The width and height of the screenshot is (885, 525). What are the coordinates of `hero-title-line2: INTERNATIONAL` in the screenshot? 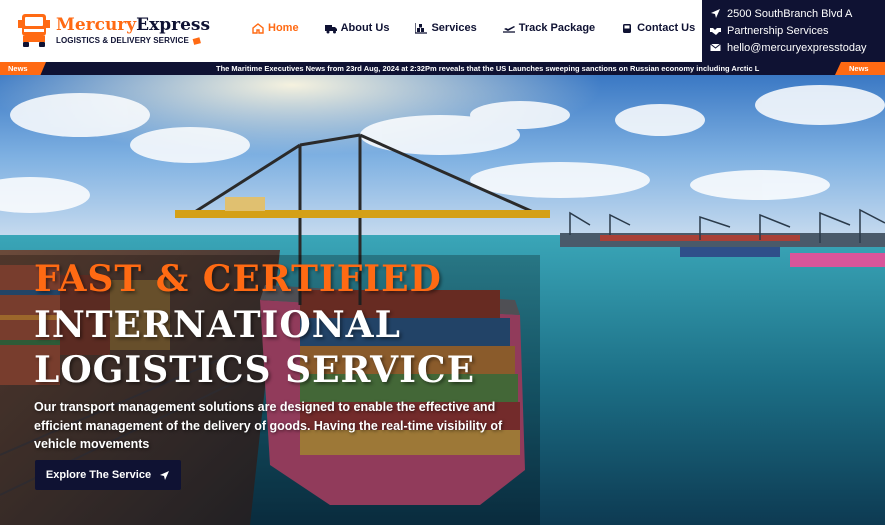 It's located at (217, 325).